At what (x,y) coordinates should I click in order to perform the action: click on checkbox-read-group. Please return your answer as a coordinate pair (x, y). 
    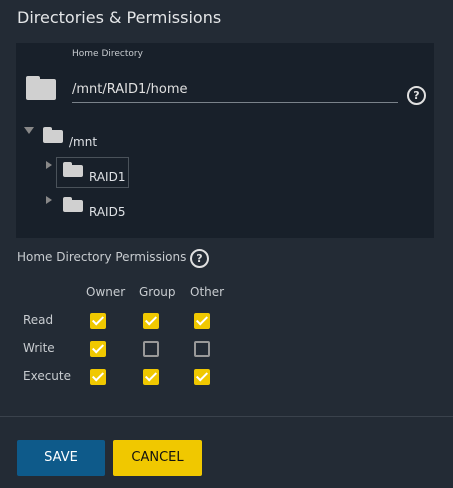
    Looking at the image, I should click on (151, 321).